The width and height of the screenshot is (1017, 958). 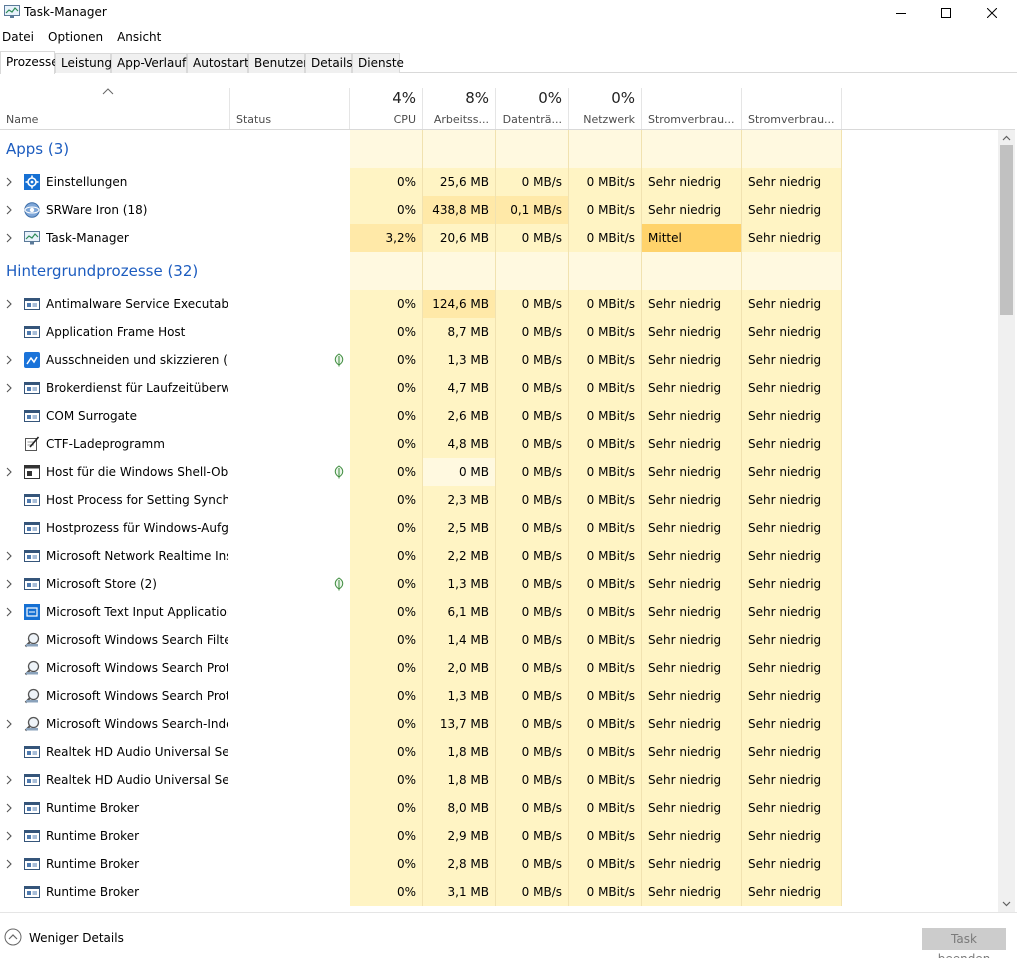 I want to click on tab-autostart: Autostart, so click(x=218, y=63).